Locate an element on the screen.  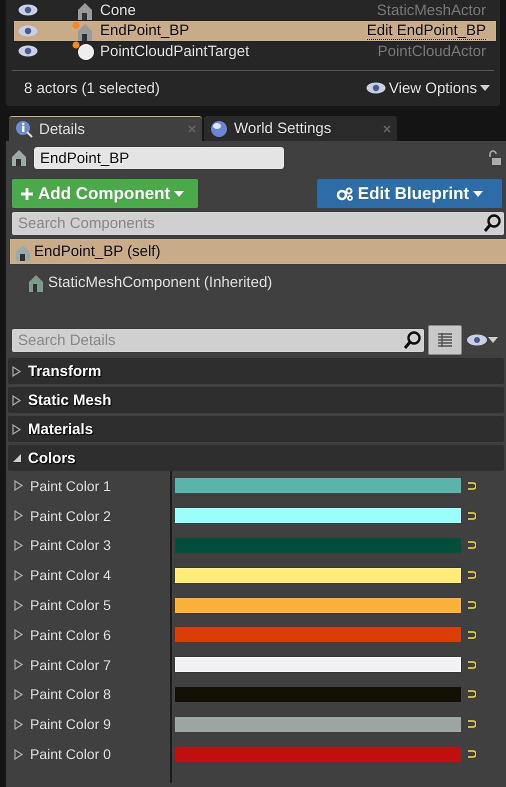
actor-type: StaticMeshActor is located at coordinates (431, 10).